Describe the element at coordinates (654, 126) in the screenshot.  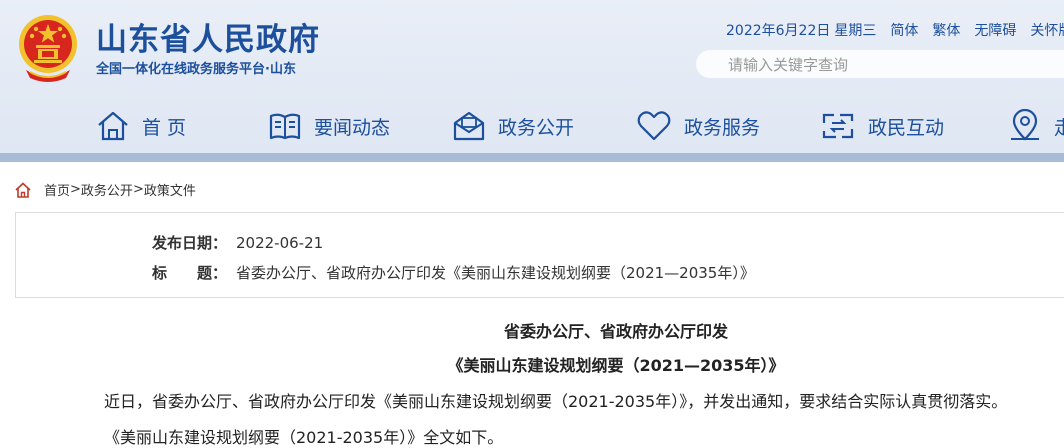
I see `heart-icon` at that location.